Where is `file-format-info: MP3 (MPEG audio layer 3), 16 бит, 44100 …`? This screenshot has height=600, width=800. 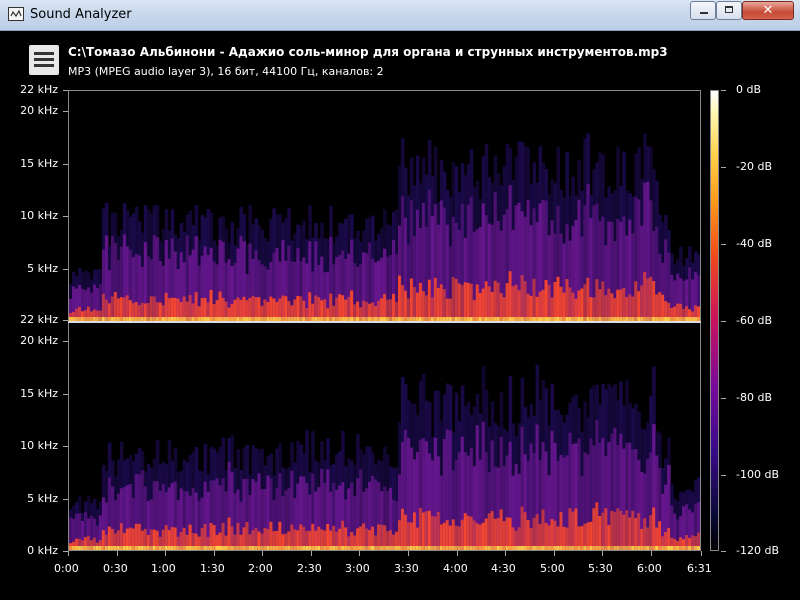
file-format-info: MP3 (MPEG audio layer 3), 16 бит, 44100 … is located at coordinates (226, 71).